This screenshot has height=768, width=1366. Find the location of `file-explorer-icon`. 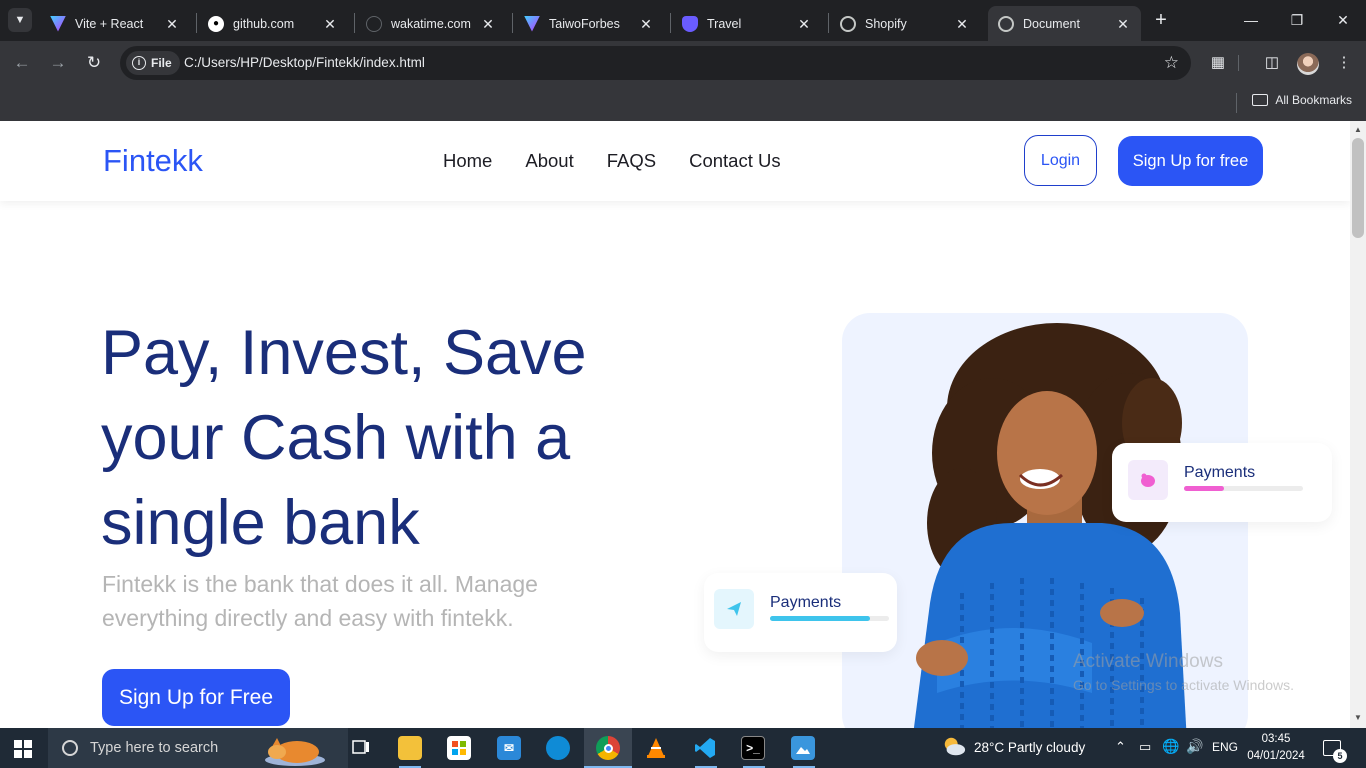

file-explorer-icon is located at coordinates (410, 748).